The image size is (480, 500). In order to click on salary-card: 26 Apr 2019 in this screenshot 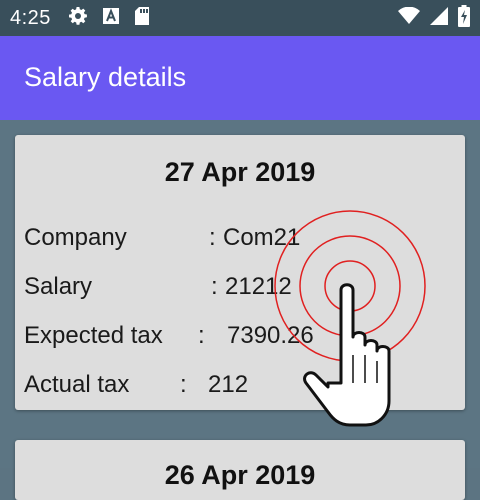, I will do `click(240, 470)`.